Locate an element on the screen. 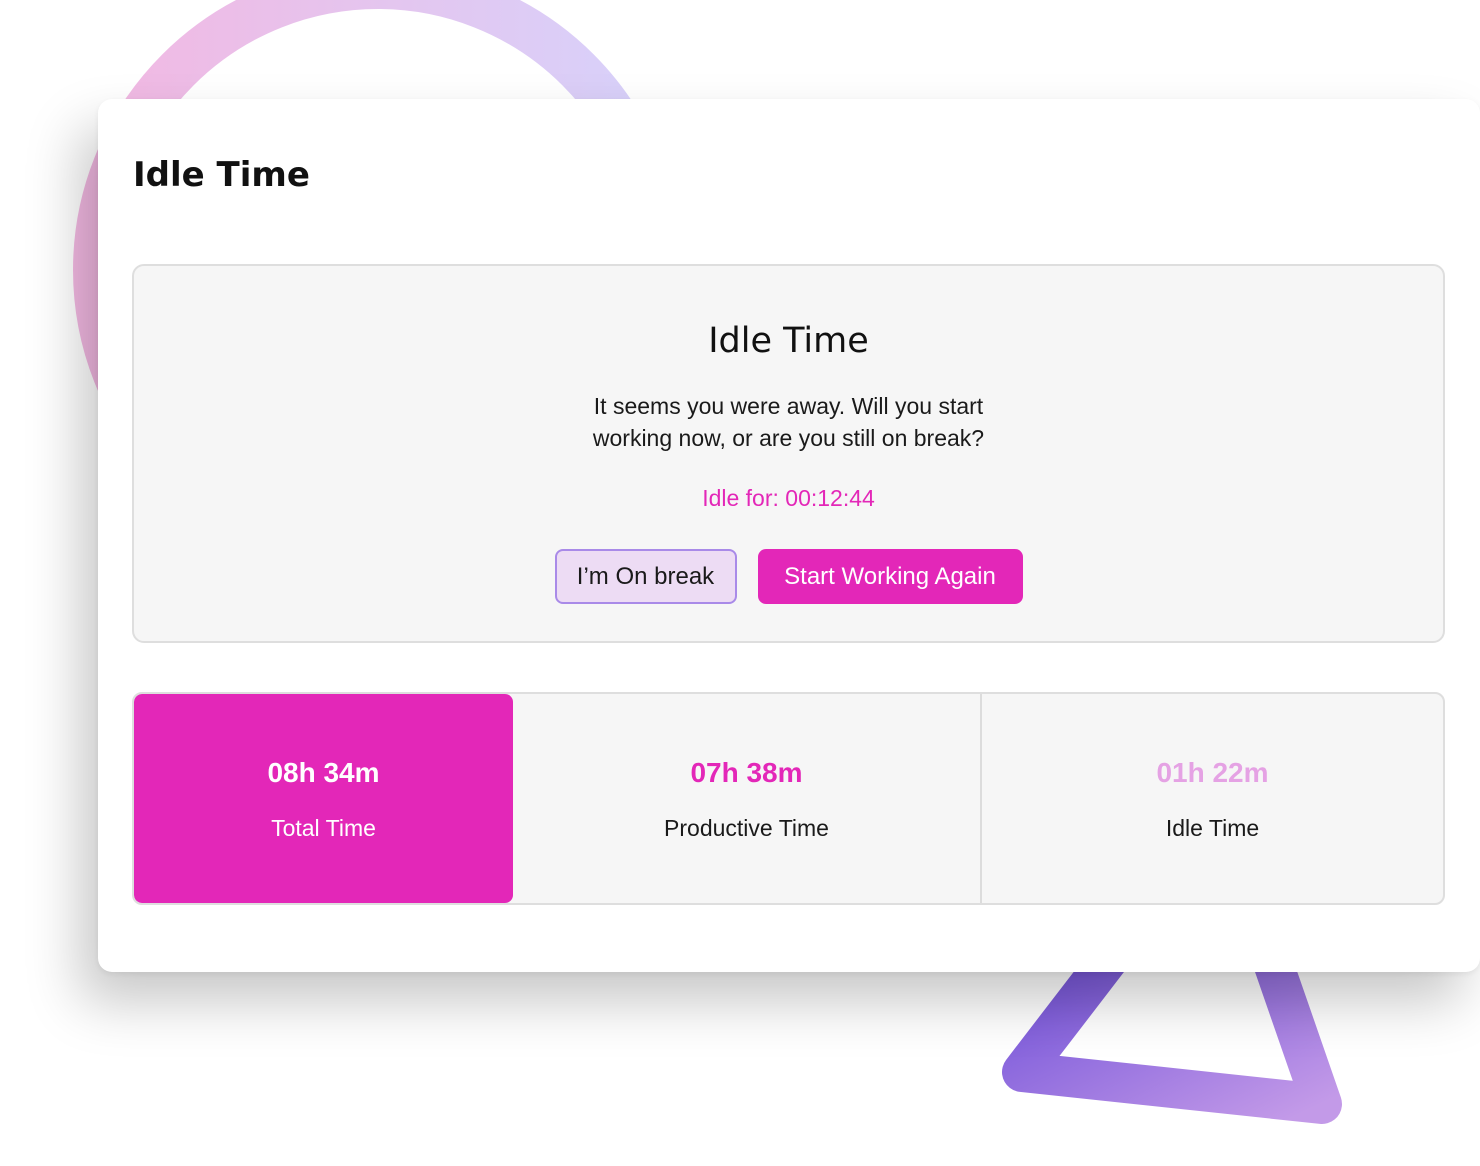  stat-total-time: 08h 34m Total Time is located at coordinates (323, 798).